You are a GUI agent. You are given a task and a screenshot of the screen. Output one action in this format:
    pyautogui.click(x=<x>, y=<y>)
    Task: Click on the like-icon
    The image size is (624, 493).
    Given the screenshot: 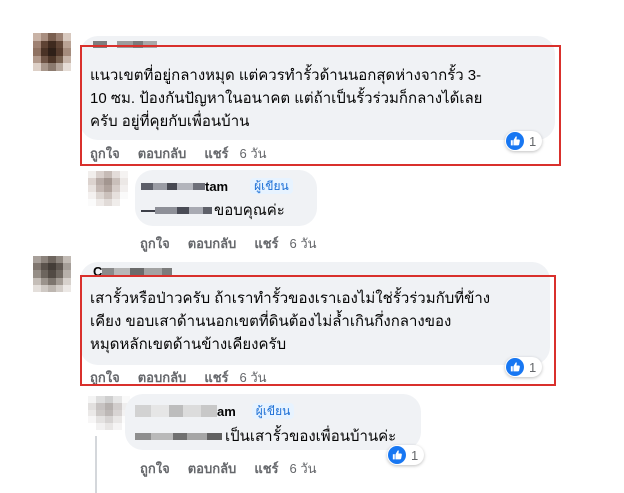 What is the action you would take?
    pyautogui.click(x=397, y=455)
    